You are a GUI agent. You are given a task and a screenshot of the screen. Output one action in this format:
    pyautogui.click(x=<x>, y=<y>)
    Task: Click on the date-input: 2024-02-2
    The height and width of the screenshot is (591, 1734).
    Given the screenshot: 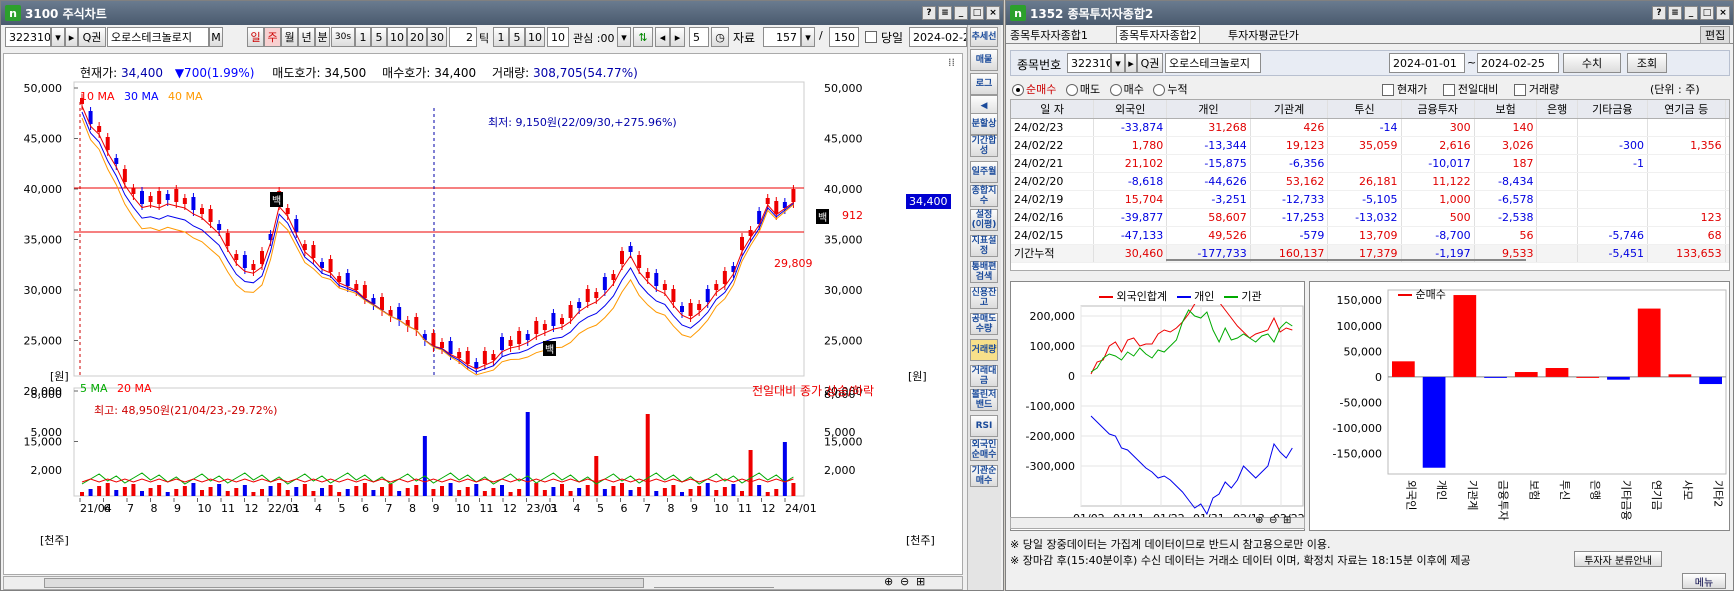 What is the action you would take?
    pyautogui.click(x=938, y=37)
    